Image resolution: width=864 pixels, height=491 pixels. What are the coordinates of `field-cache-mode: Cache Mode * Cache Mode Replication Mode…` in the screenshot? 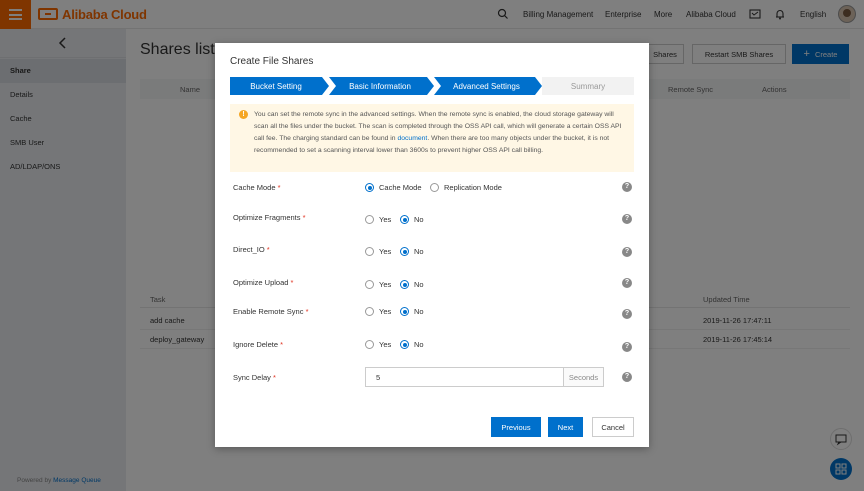 It's located at (433, 189).